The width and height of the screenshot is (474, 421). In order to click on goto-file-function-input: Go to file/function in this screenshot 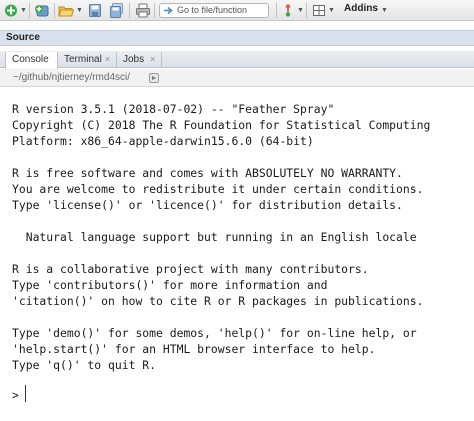, I will do `click(214, 10)`.